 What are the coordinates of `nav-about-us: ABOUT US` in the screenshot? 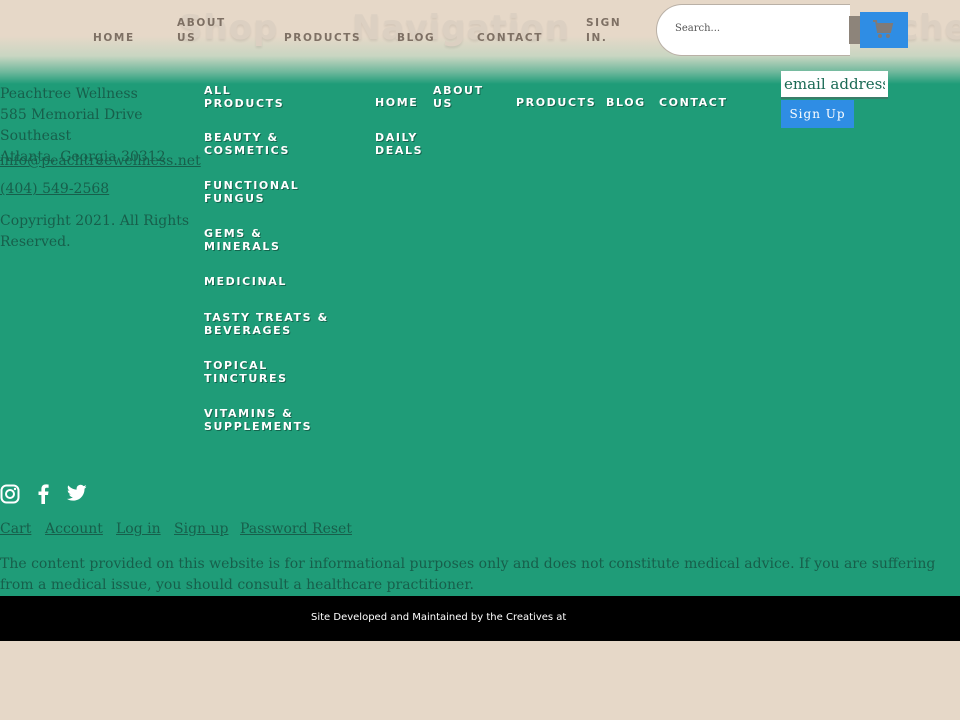 It's located at (200, 31).